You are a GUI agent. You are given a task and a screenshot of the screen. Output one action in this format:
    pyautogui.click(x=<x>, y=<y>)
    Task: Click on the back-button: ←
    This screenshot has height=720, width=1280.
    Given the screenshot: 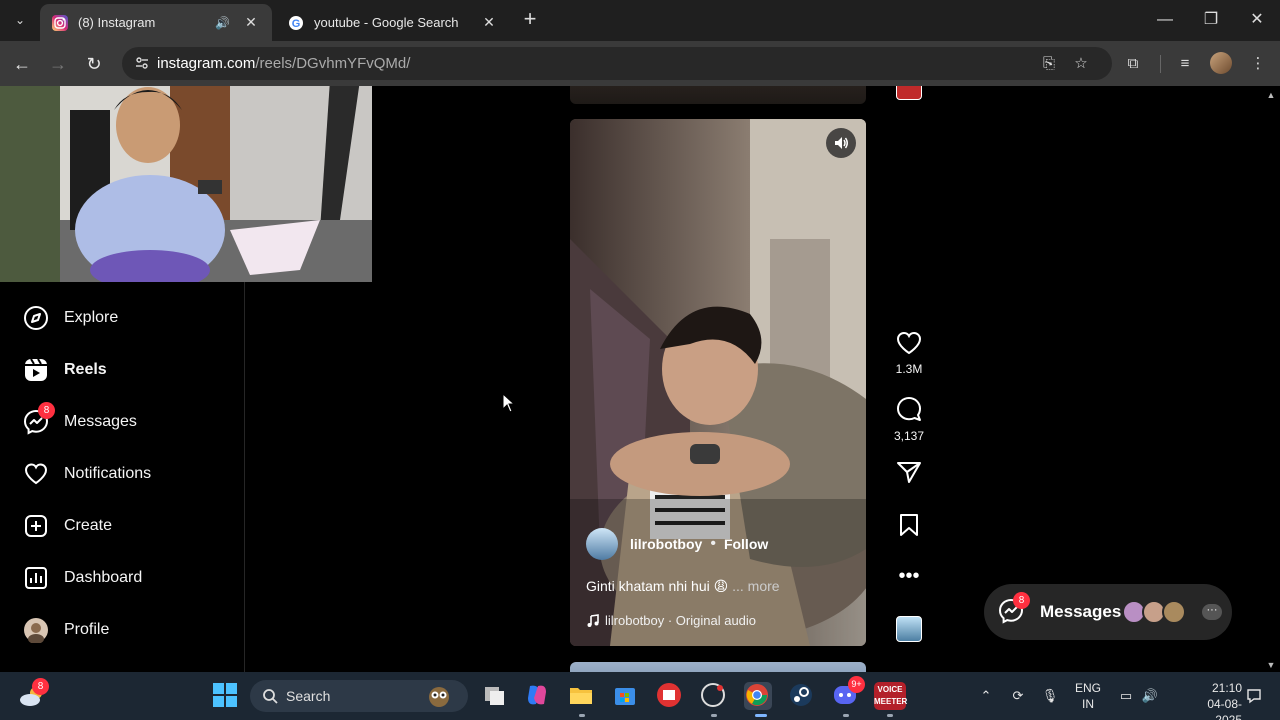 What is the action you would take?
    pyautogui.click(x=22, y=64)
    